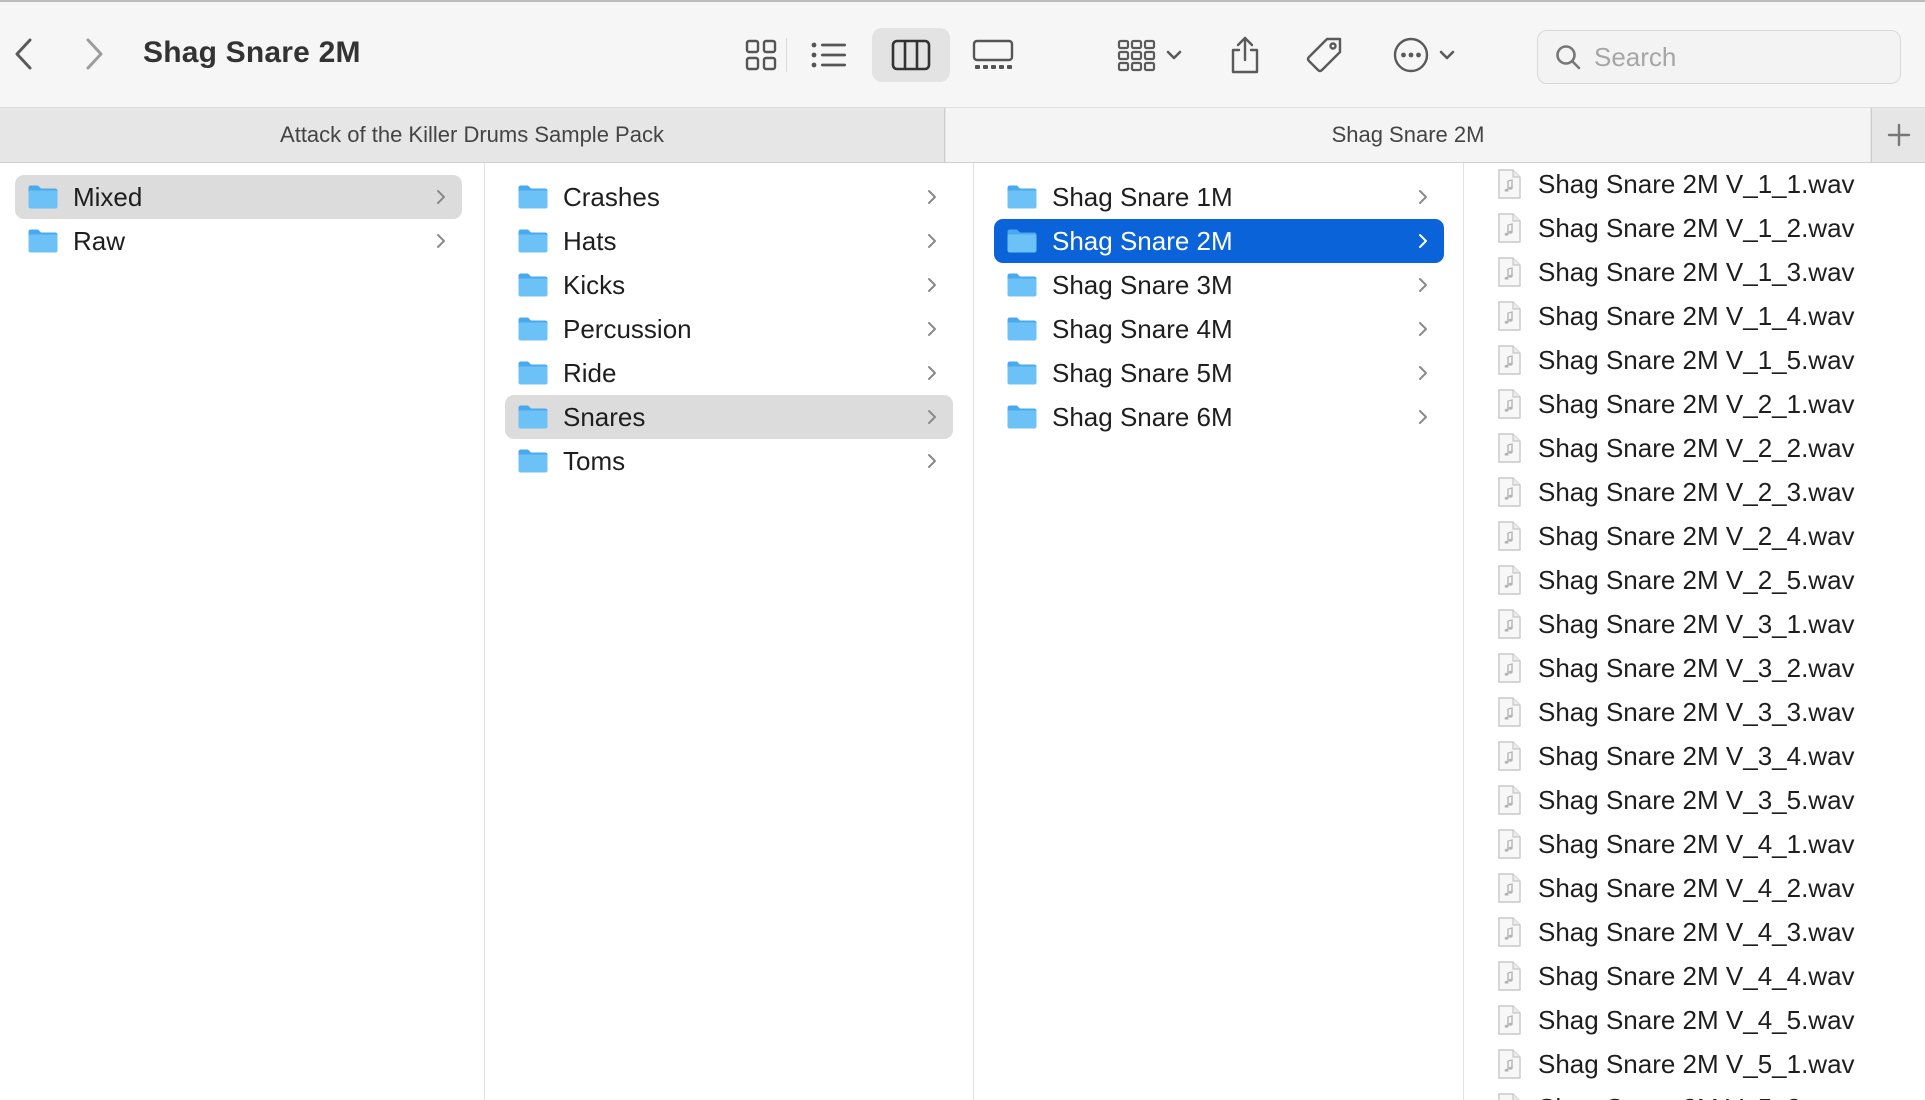 The width and height of the screenshot is (1925, 1100). Describe the element at coordinates (1675, 800) in the screenshot. I see `file-row: Shag Snare 2M V_3_5.wav` at that location.